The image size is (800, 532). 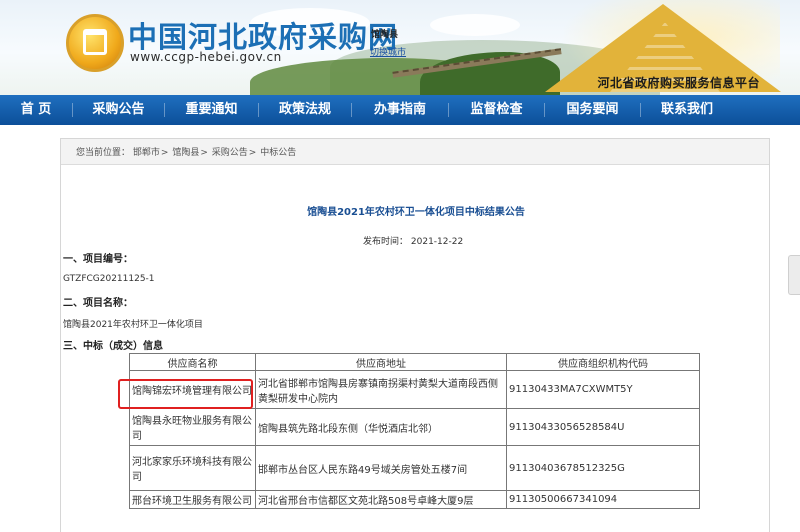 What do you see at coordinates (475, 25) in the screenshot?
I see `cloud-decoration` at bounding box center [475, 25].